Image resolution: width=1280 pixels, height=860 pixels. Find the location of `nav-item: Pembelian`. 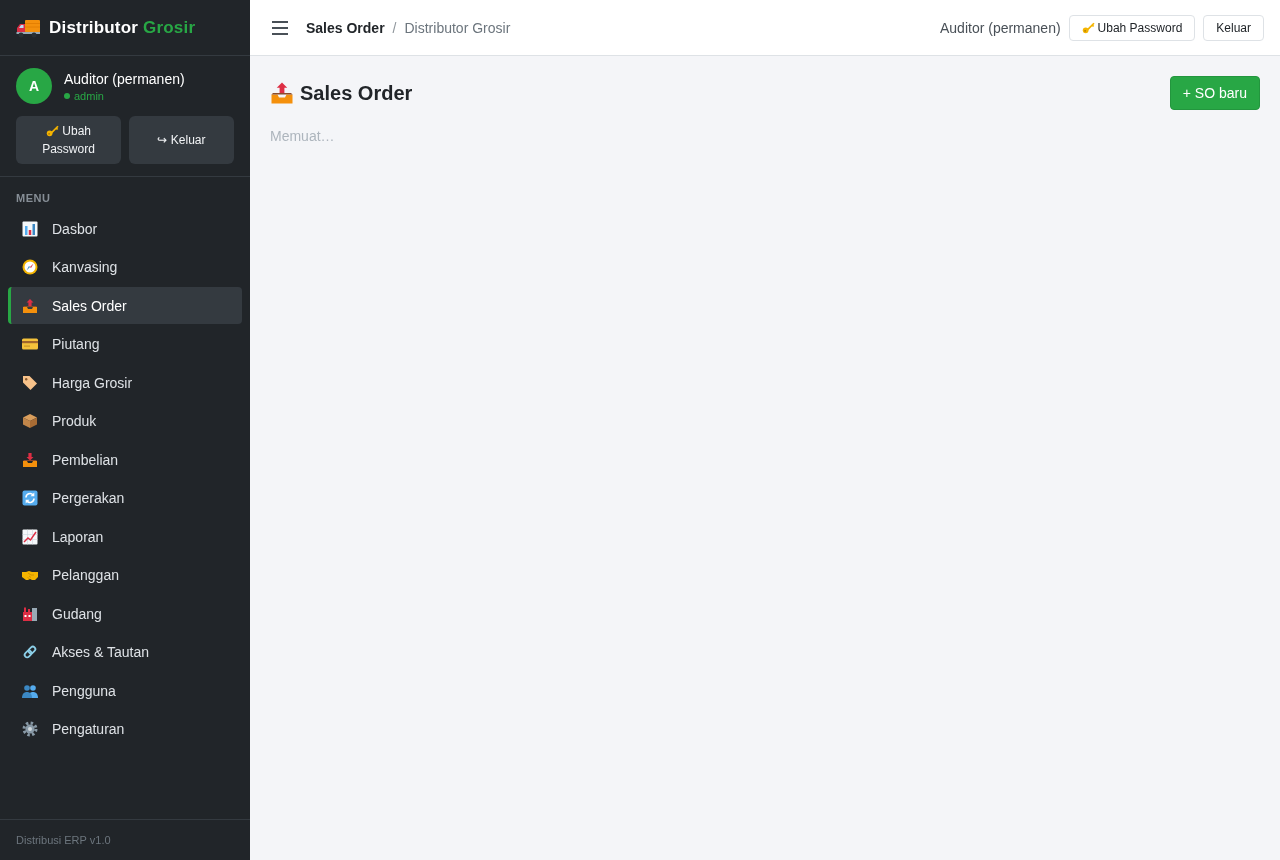

nav-item: Pembelian is located at coordinates (125, 459).